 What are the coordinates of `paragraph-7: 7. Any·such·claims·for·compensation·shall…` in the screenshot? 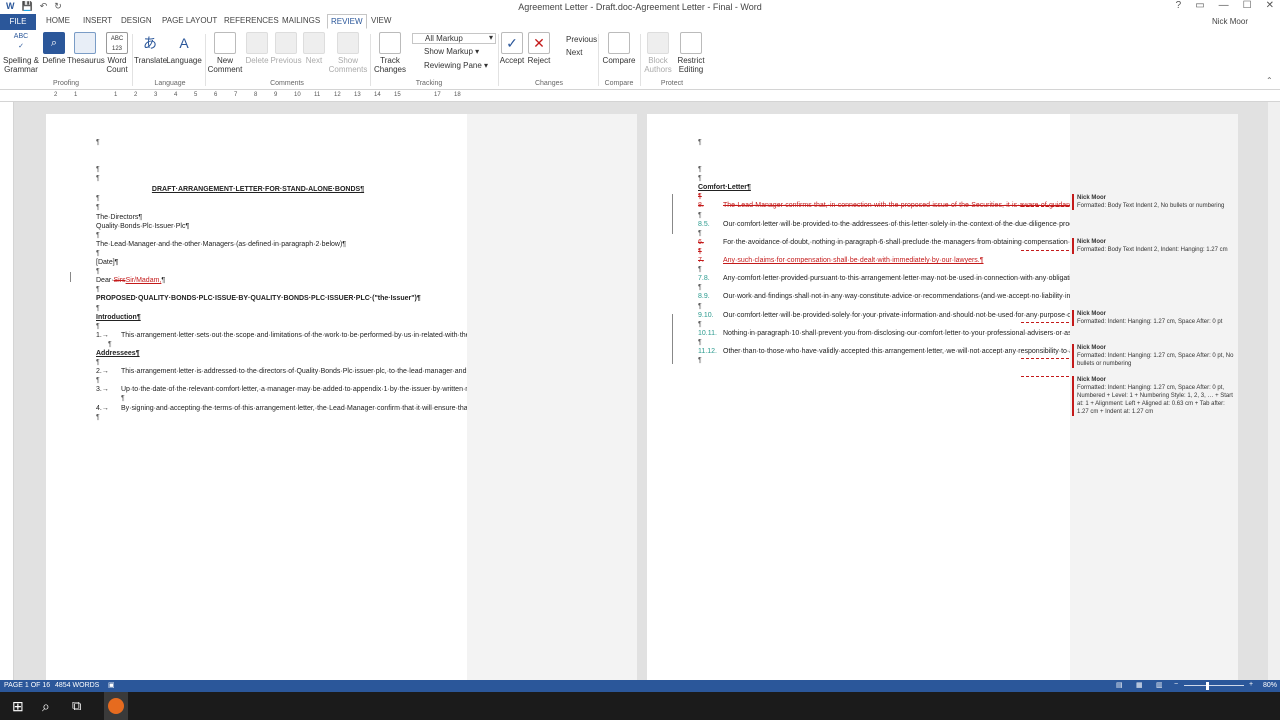 It's located at (859, 260).